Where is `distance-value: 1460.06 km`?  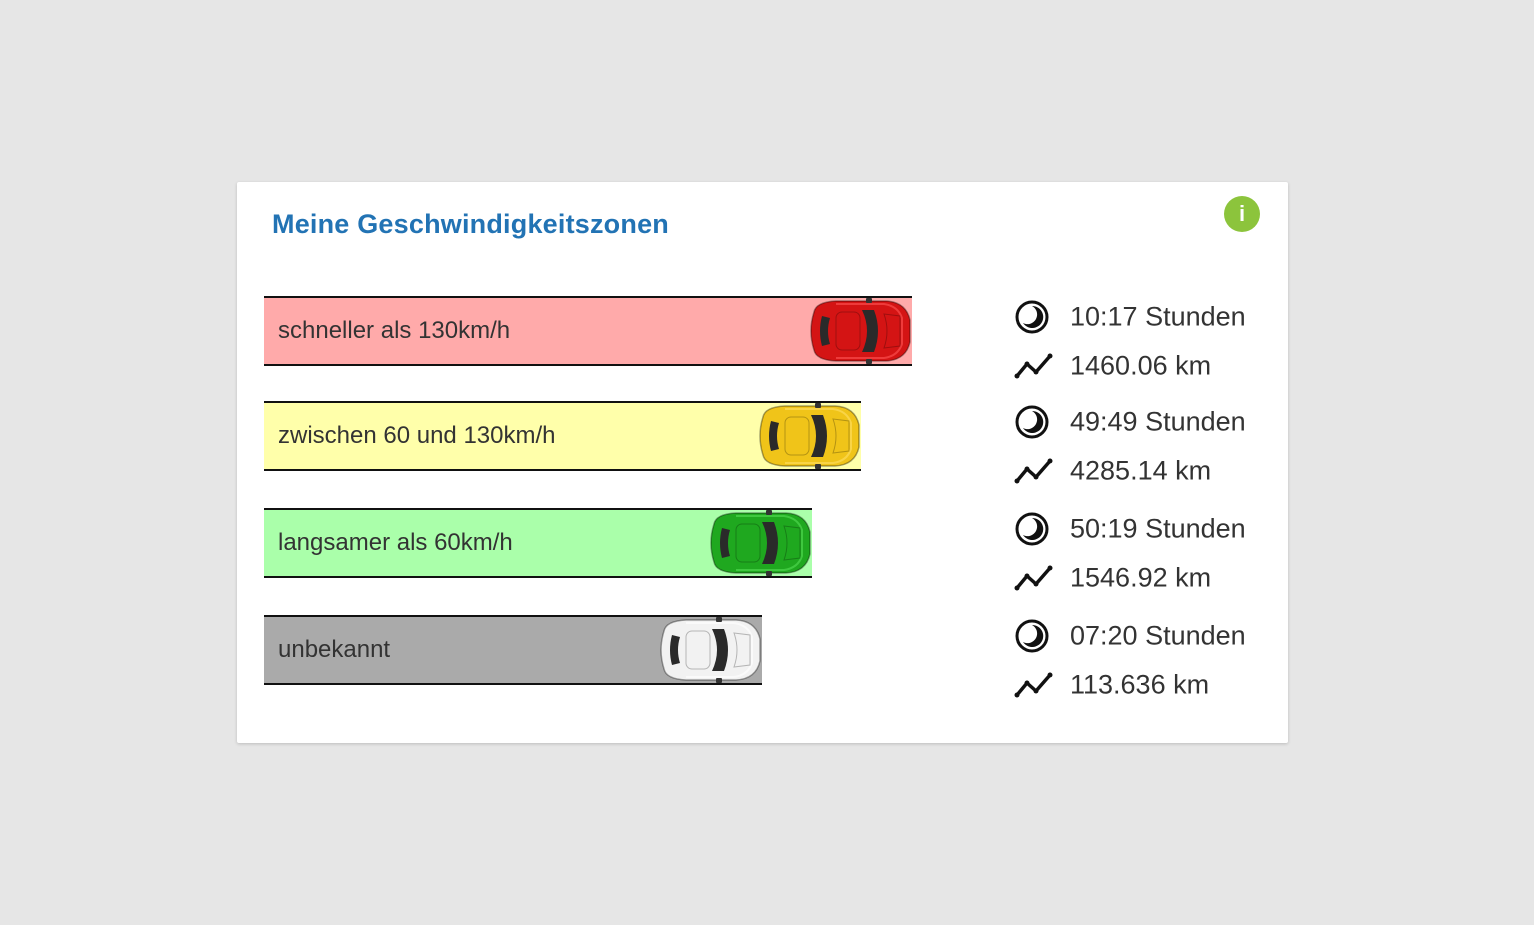
distance-value: 1460.06 km is located at coordinates (1141, 365).